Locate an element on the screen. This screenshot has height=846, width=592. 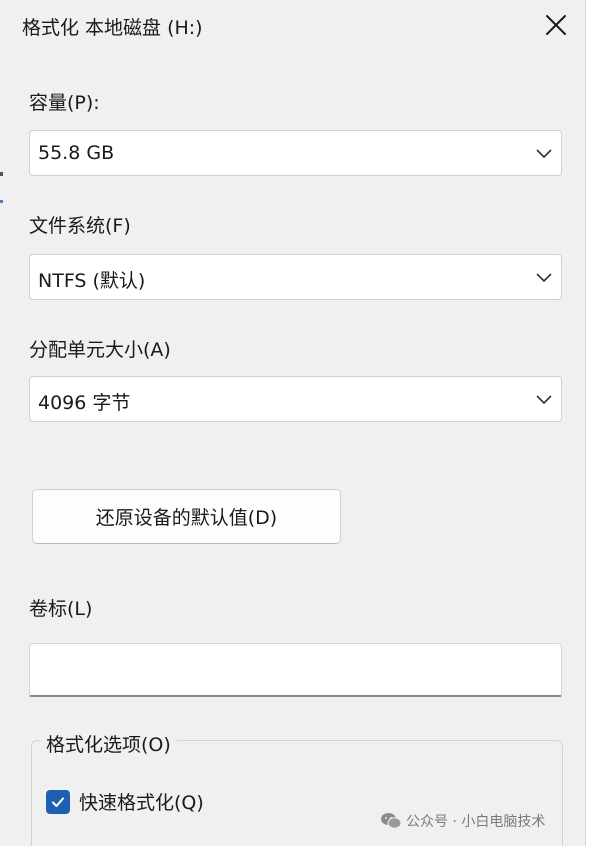
volume-label-input is located at coordinates (295, 670).